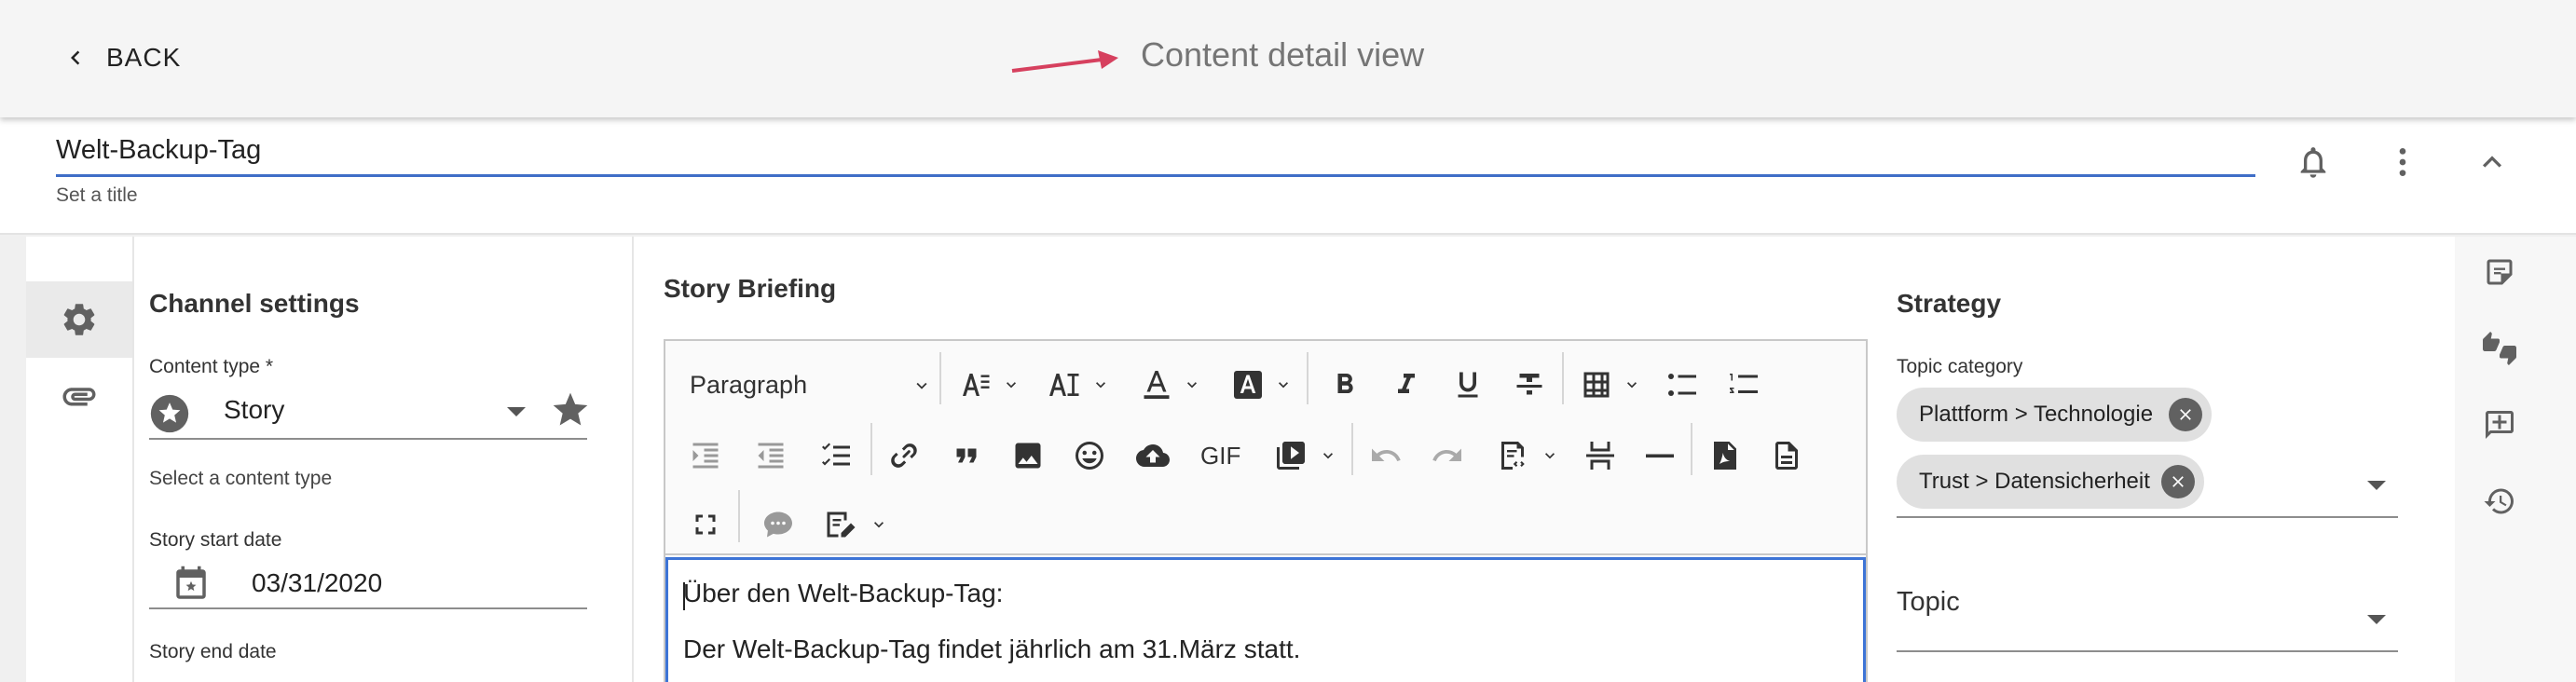 This screenshot has width=2576, height=682. I want to click on chip-label: Plattform > Technologie, so click(2036, 414).